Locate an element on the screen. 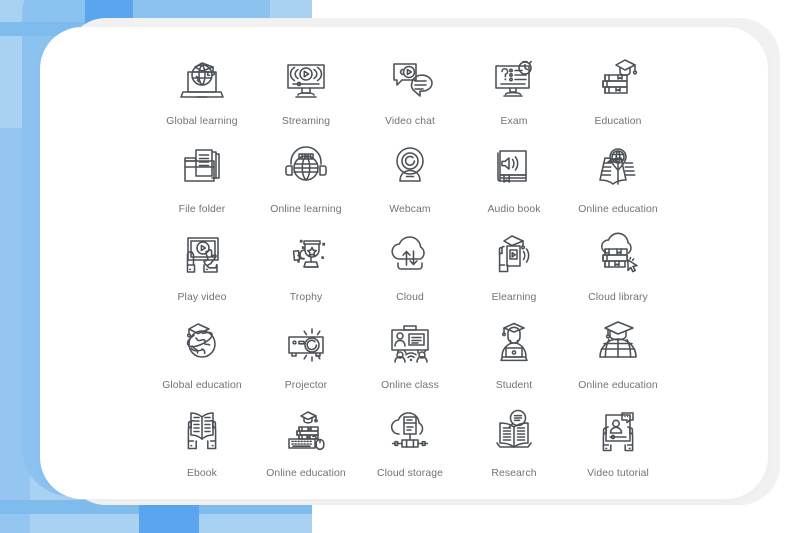 This screenshot has width=800, height=533. icon-label: Global education is located at coordinates (202, 385).